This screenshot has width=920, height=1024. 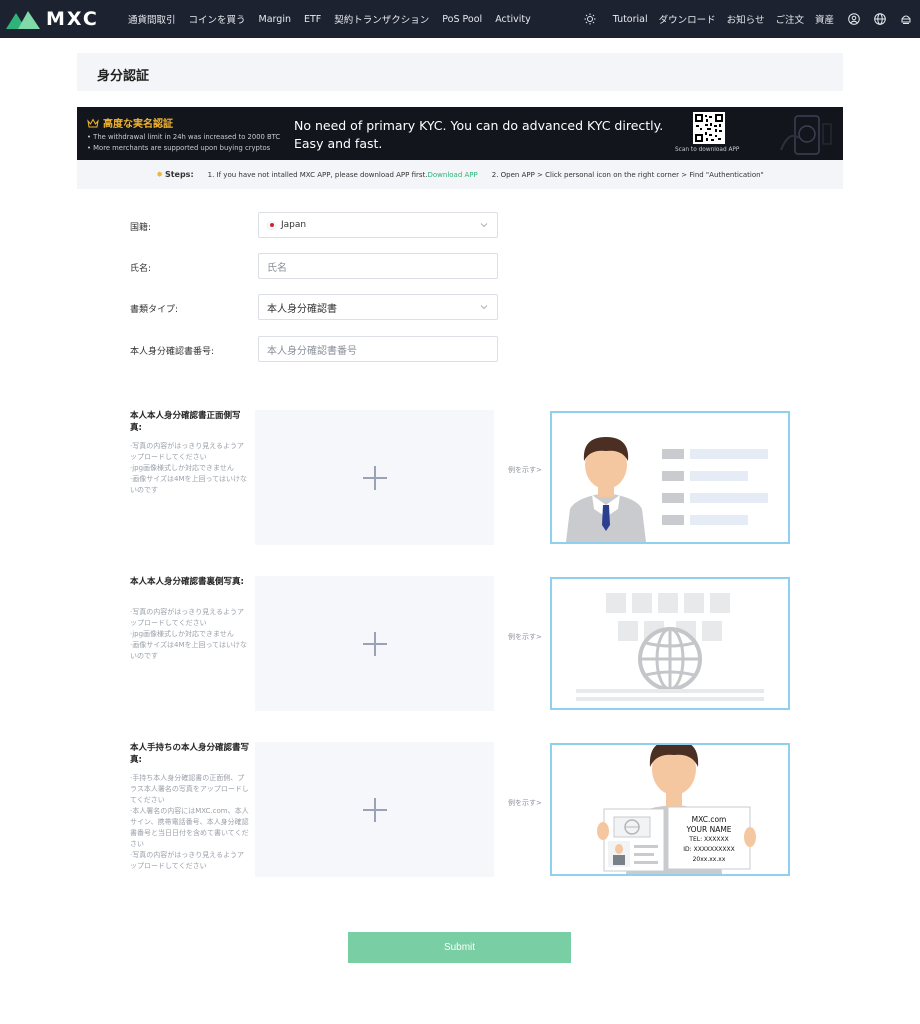 I want to click on nav-right: Tutorial ダウンロード お知らせ ご注文 資産, so click(x=741, y=19).